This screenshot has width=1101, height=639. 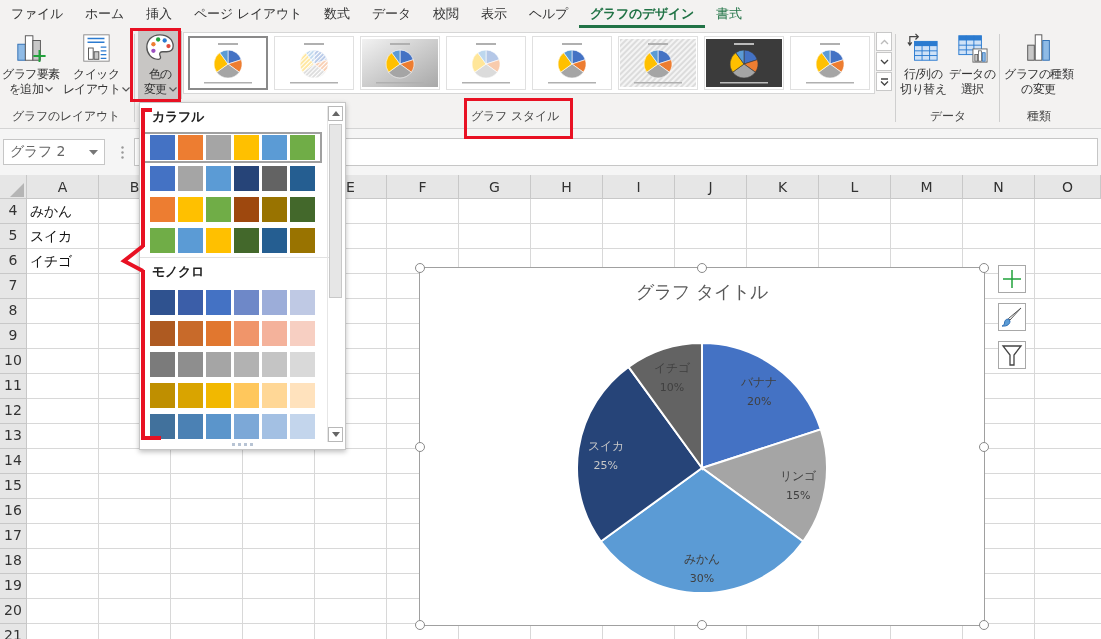 What do you see at coordinates (495, 186) in the screenshot?
I see `column-header: G` at bounding box center [495, 186].